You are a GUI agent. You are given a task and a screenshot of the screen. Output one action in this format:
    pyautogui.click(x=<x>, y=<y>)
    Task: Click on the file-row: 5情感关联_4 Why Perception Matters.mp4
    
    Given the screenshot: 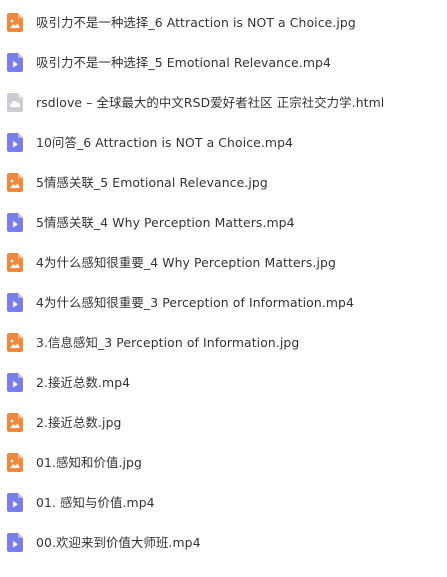 What is the action you would take?
    pyautogui.click(x=223, y=222)
    